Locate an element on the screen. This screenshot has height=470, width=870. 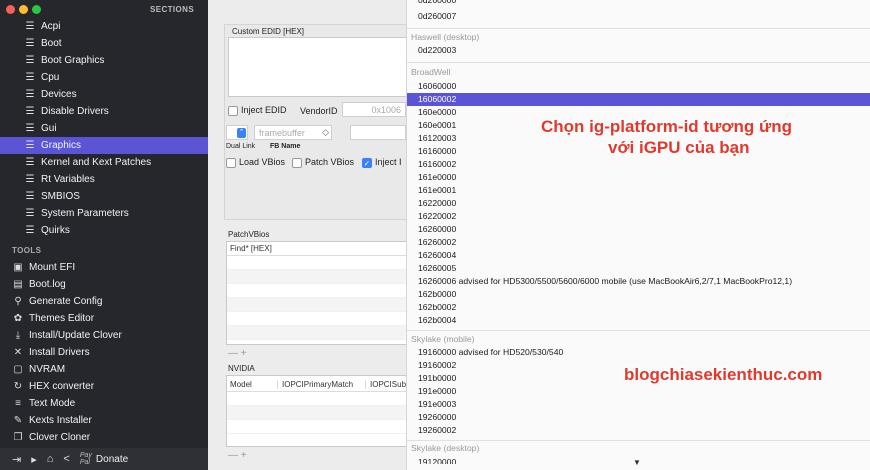
tool-clover-cloner: ❐ Clover Cloner is located at coordinates (104, 437).